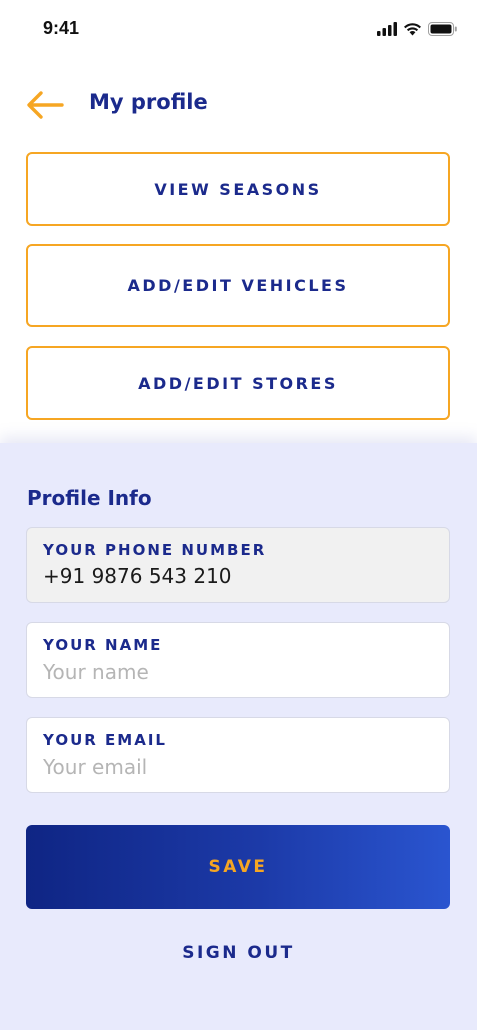  Describe the element at coordinates (238, 189) in the screenshot. I see `view-seasons-button: VIEW SEASONS` at that location.